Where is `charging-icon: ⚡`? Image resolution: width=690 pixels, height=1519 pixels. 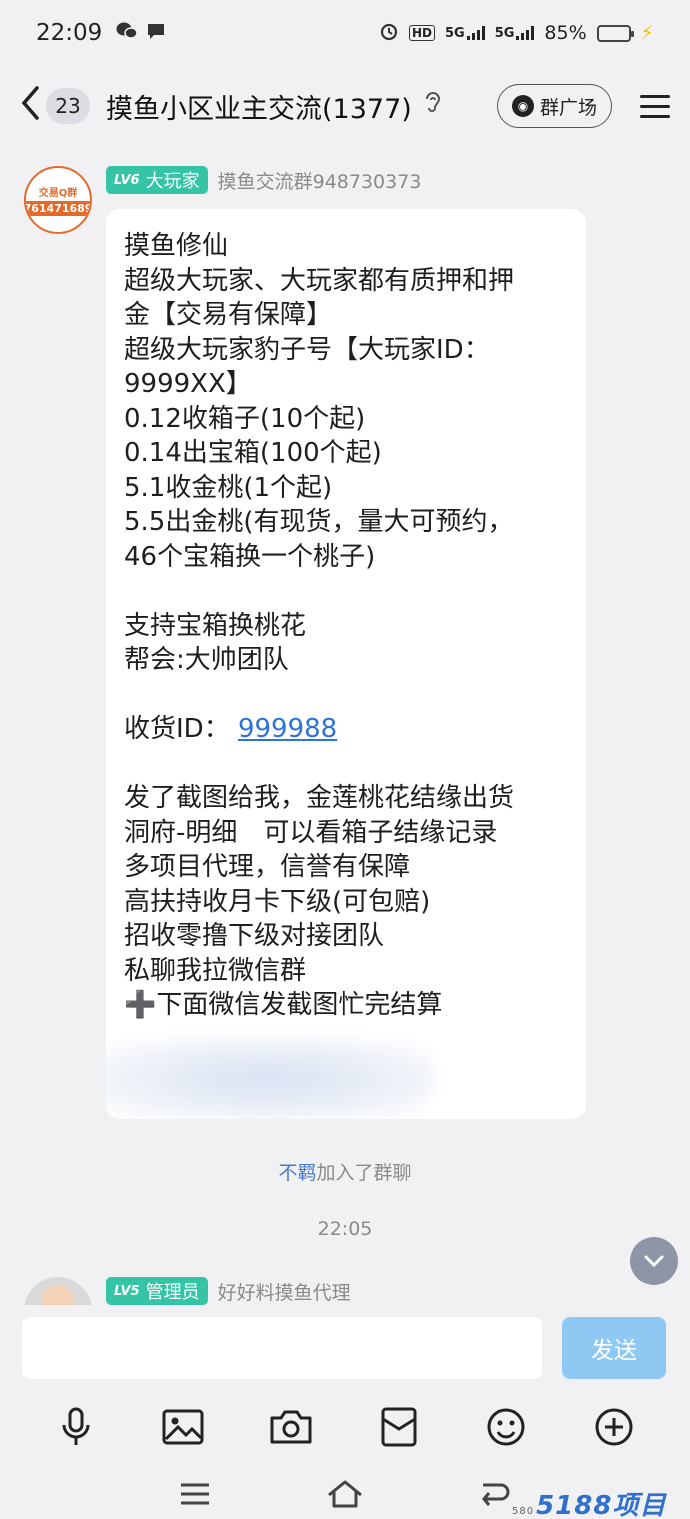
charging-icon: ⚡ is located at coordinates (647, 33).